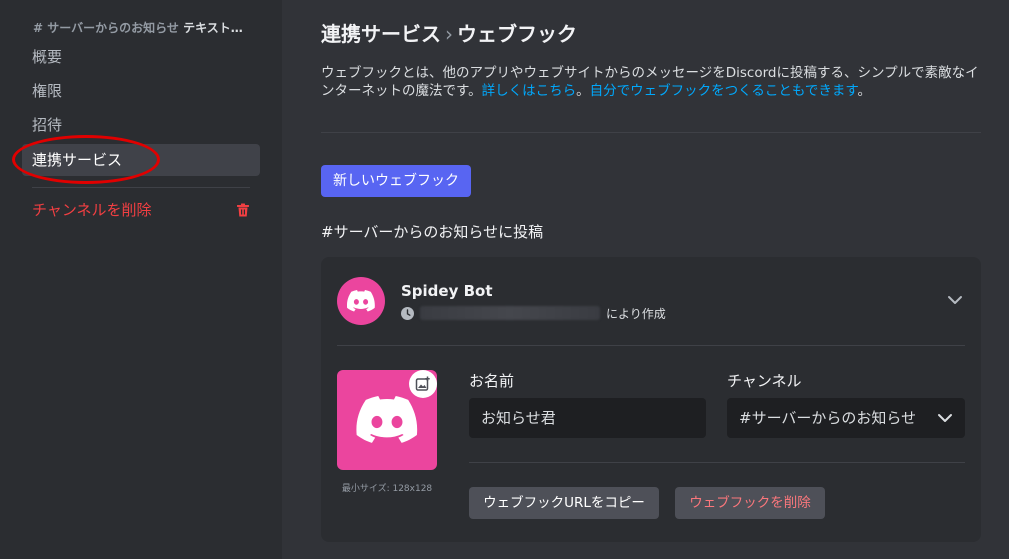 This screenshot has height=559, width=1009. Describe the element at coordinates (381, 34) in the screenshot. I see `breadcrumb-parent: 連携サービス` at that location.